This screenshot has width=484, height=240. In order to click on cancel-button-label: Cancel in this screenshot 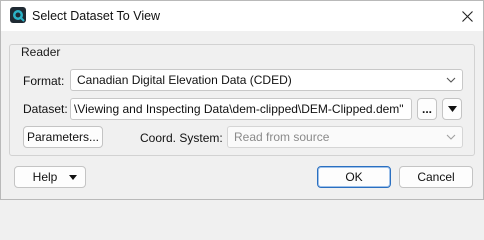, I will do `click(436, 177)`.